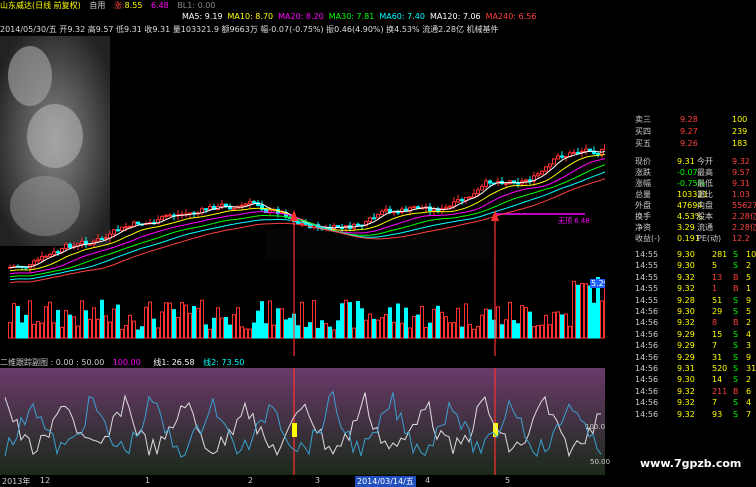  I want to click on level-price: 9.26, so click(689, 143).